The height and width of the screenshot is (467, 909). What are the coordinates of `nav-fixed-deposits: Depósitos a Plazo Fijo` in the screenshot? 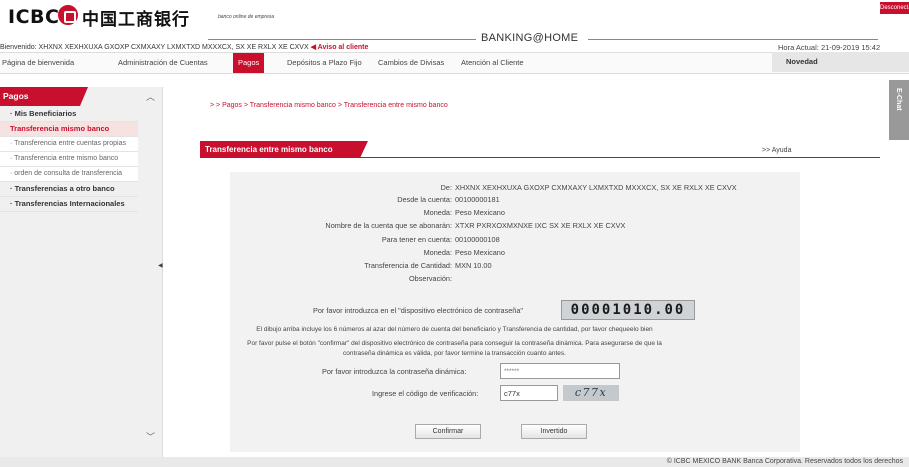 It's located at (324, 63).